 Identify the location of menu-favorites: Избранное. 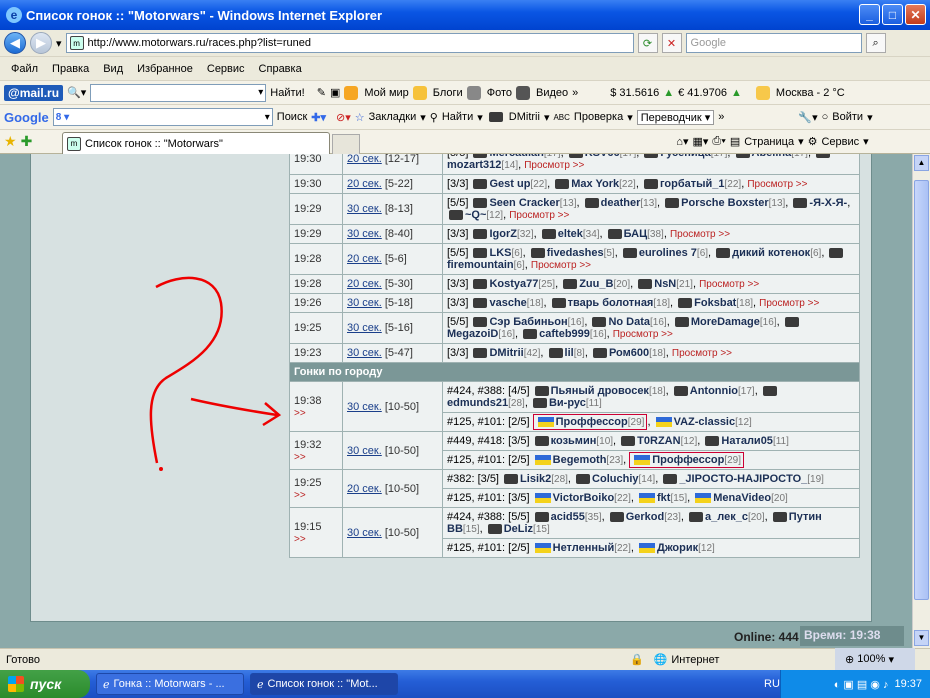
(165, 69).